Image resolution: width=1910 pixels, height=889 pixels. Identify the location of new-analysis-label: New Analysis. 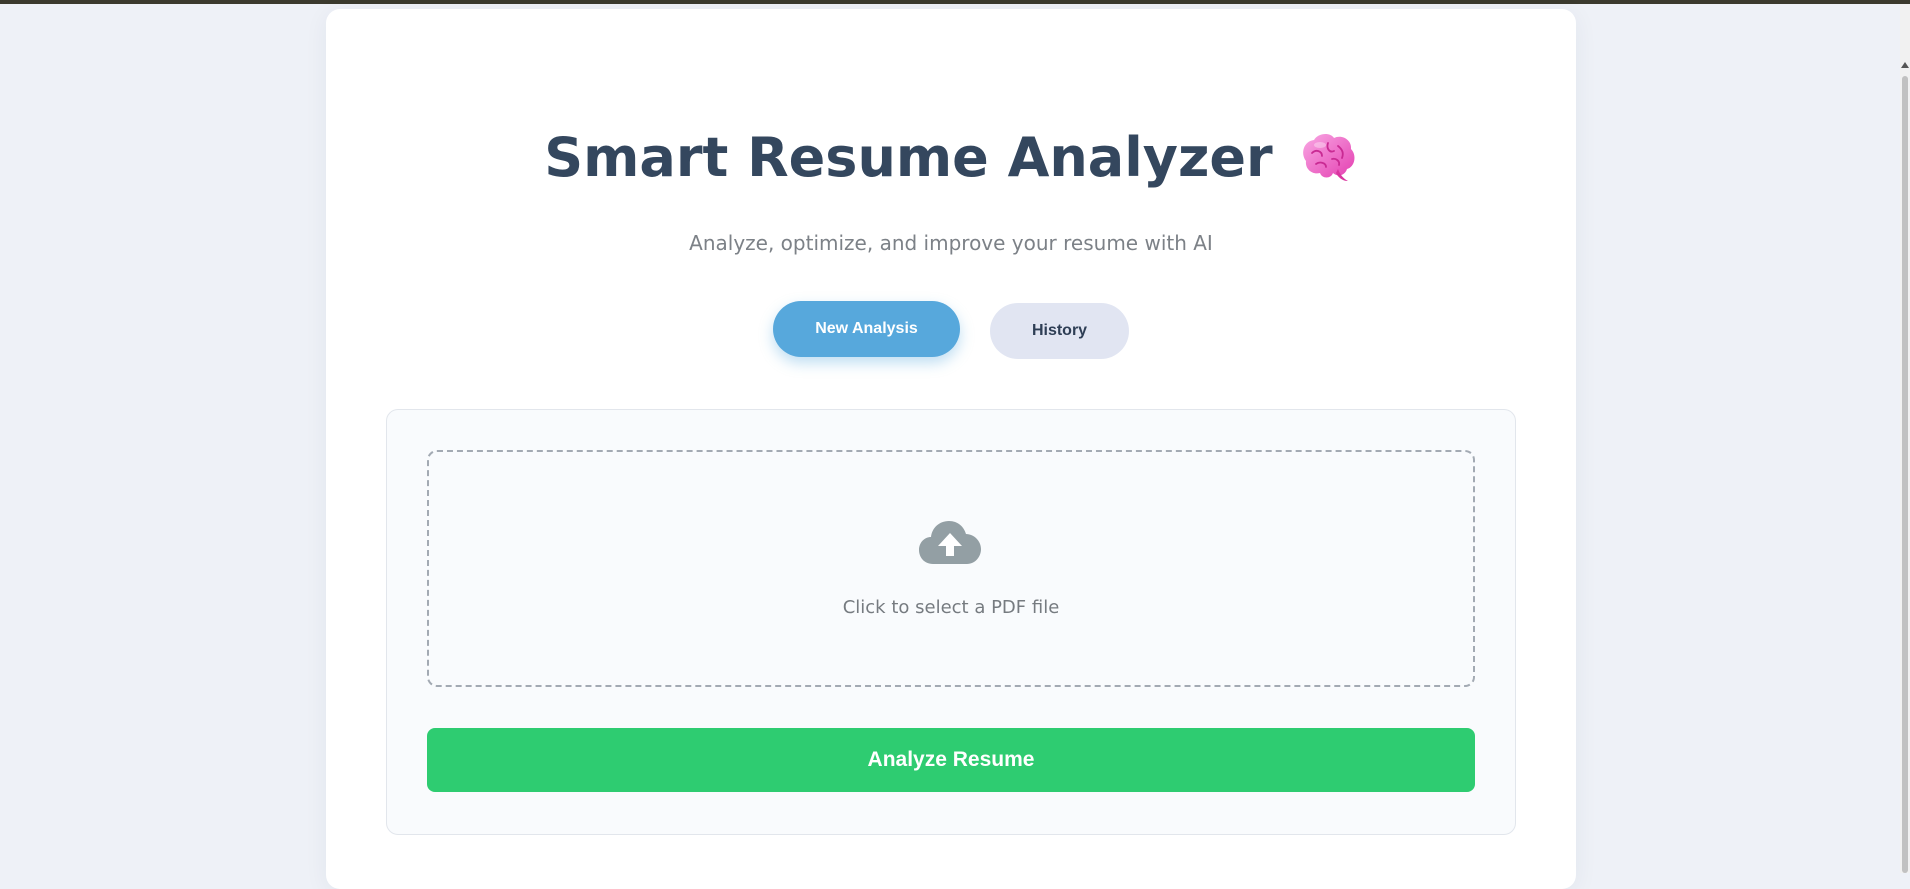
(866, 328).